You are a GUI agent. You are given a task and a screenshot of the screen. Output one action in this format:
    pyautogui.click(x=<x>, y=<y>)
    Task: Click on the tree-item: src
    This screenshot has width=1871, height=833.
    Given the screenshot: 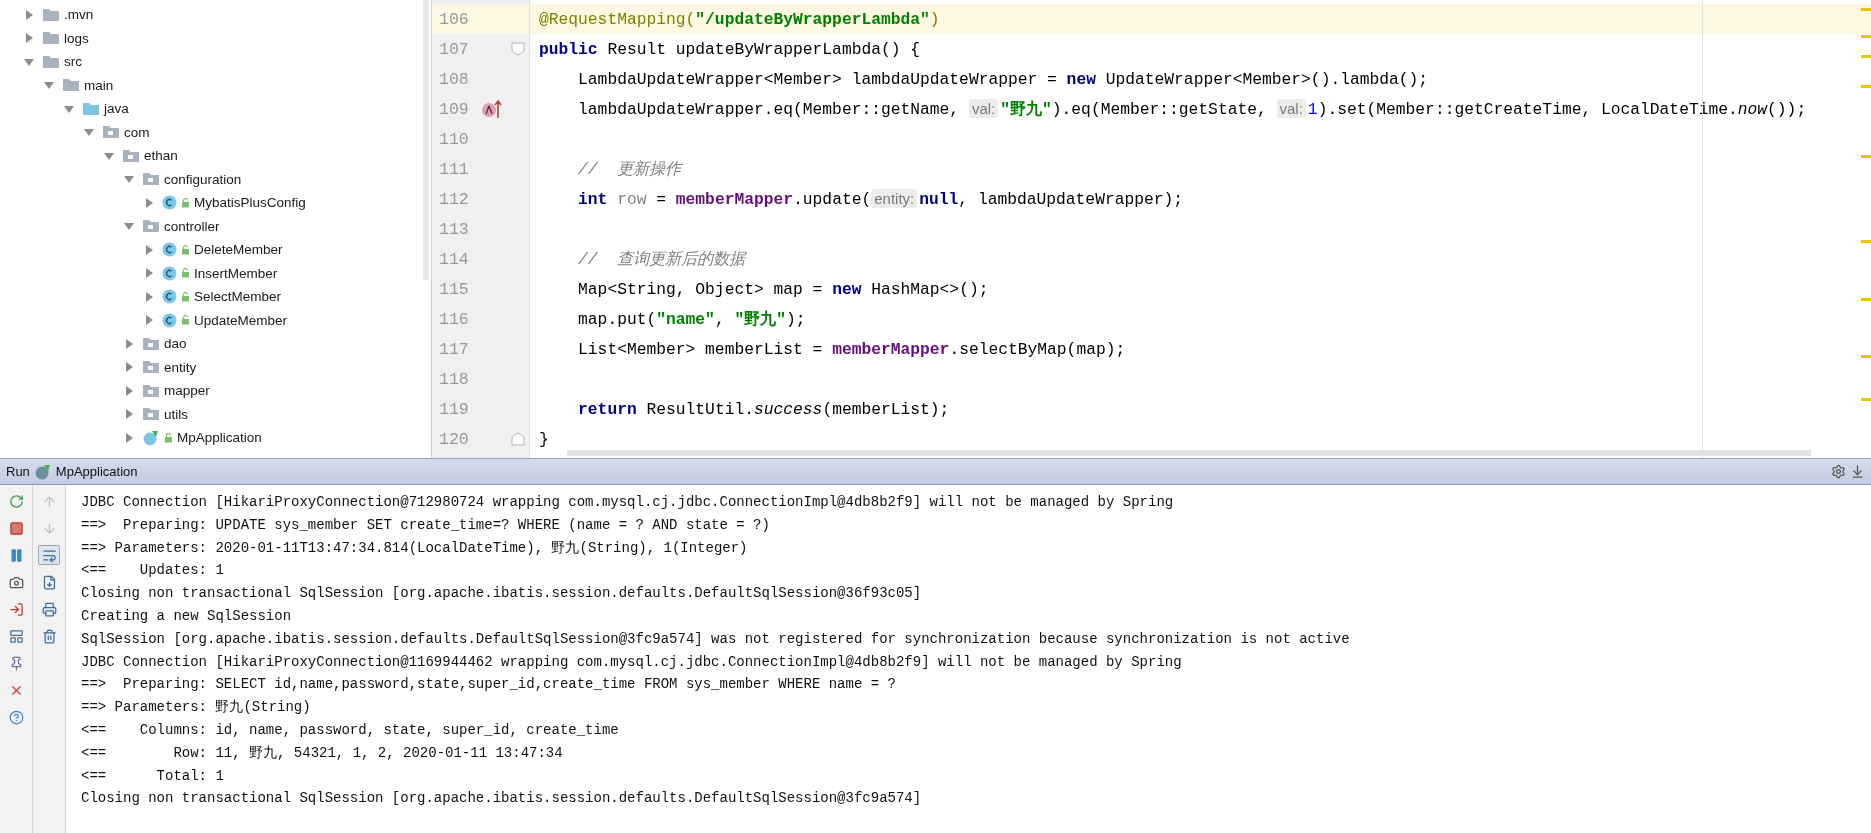 What is the action you would take?
    pyautogui.click(x=73, y=62)
    